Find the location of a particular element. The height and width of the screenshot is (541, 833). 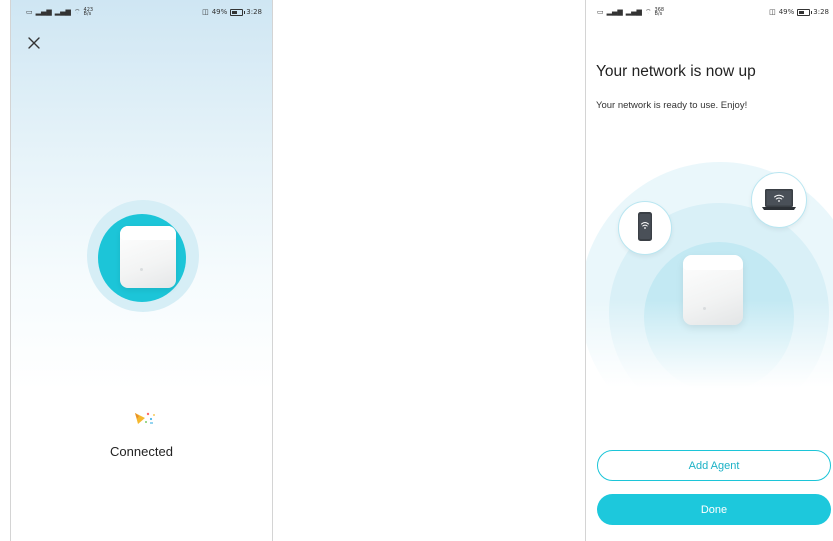

laptop-device is located at coordinates (779, 200).